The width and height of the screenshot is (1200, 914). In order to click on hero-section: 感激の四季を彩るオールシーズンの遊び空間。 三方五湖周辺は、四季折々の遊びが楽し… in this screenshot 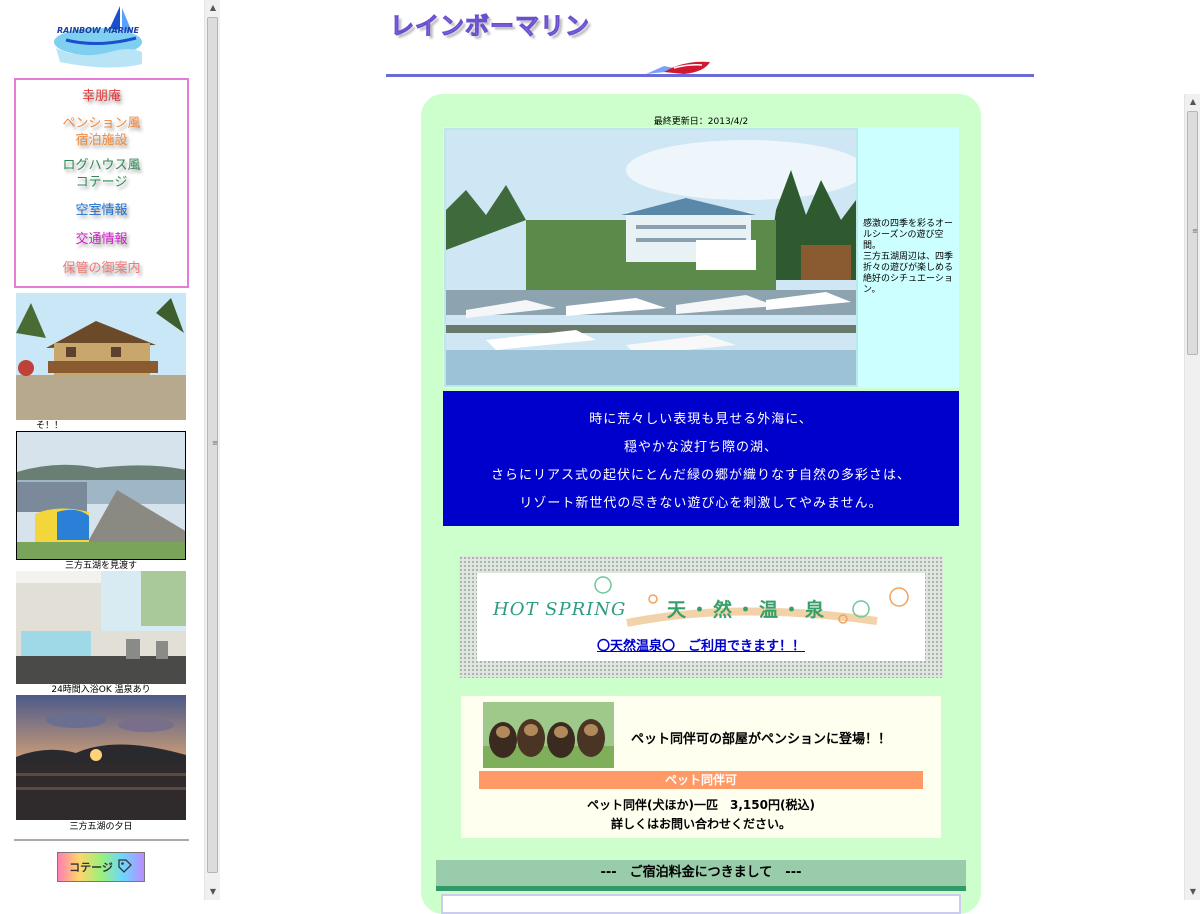, I will do `click(701, 257)`.